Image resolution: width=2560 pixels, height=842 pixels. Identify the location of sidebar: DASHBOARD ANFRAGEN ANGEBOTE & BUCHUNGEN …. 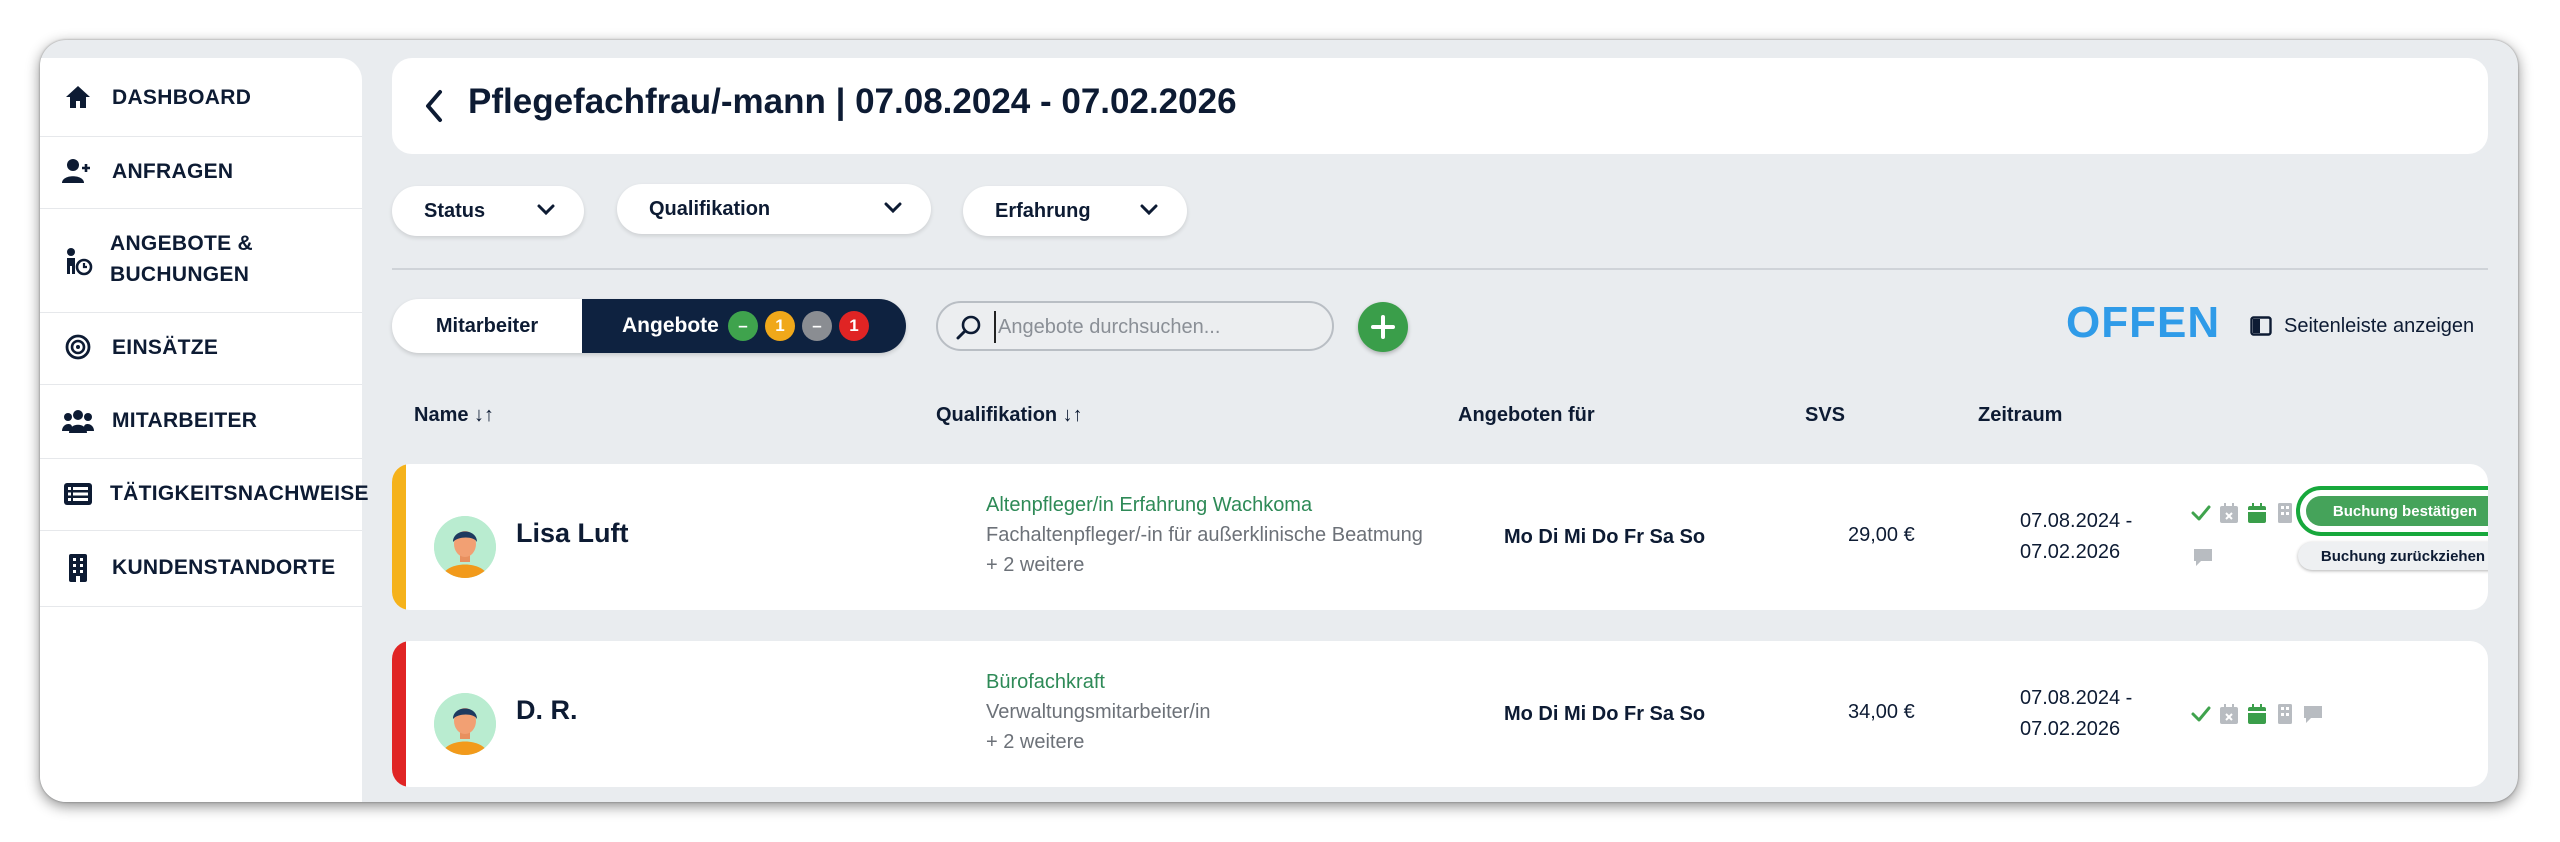
(204, 430).